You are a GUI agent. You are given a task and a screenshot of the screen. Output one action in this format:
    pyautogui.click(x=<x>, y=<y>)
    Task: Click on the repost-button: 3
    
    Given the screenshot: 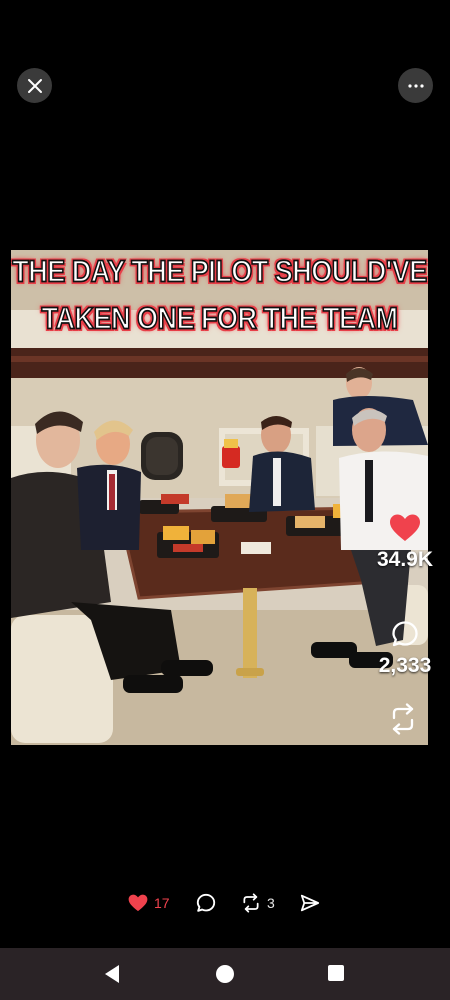 What is the action you would take?
    pyautogui.click(x=258, y=903)
    